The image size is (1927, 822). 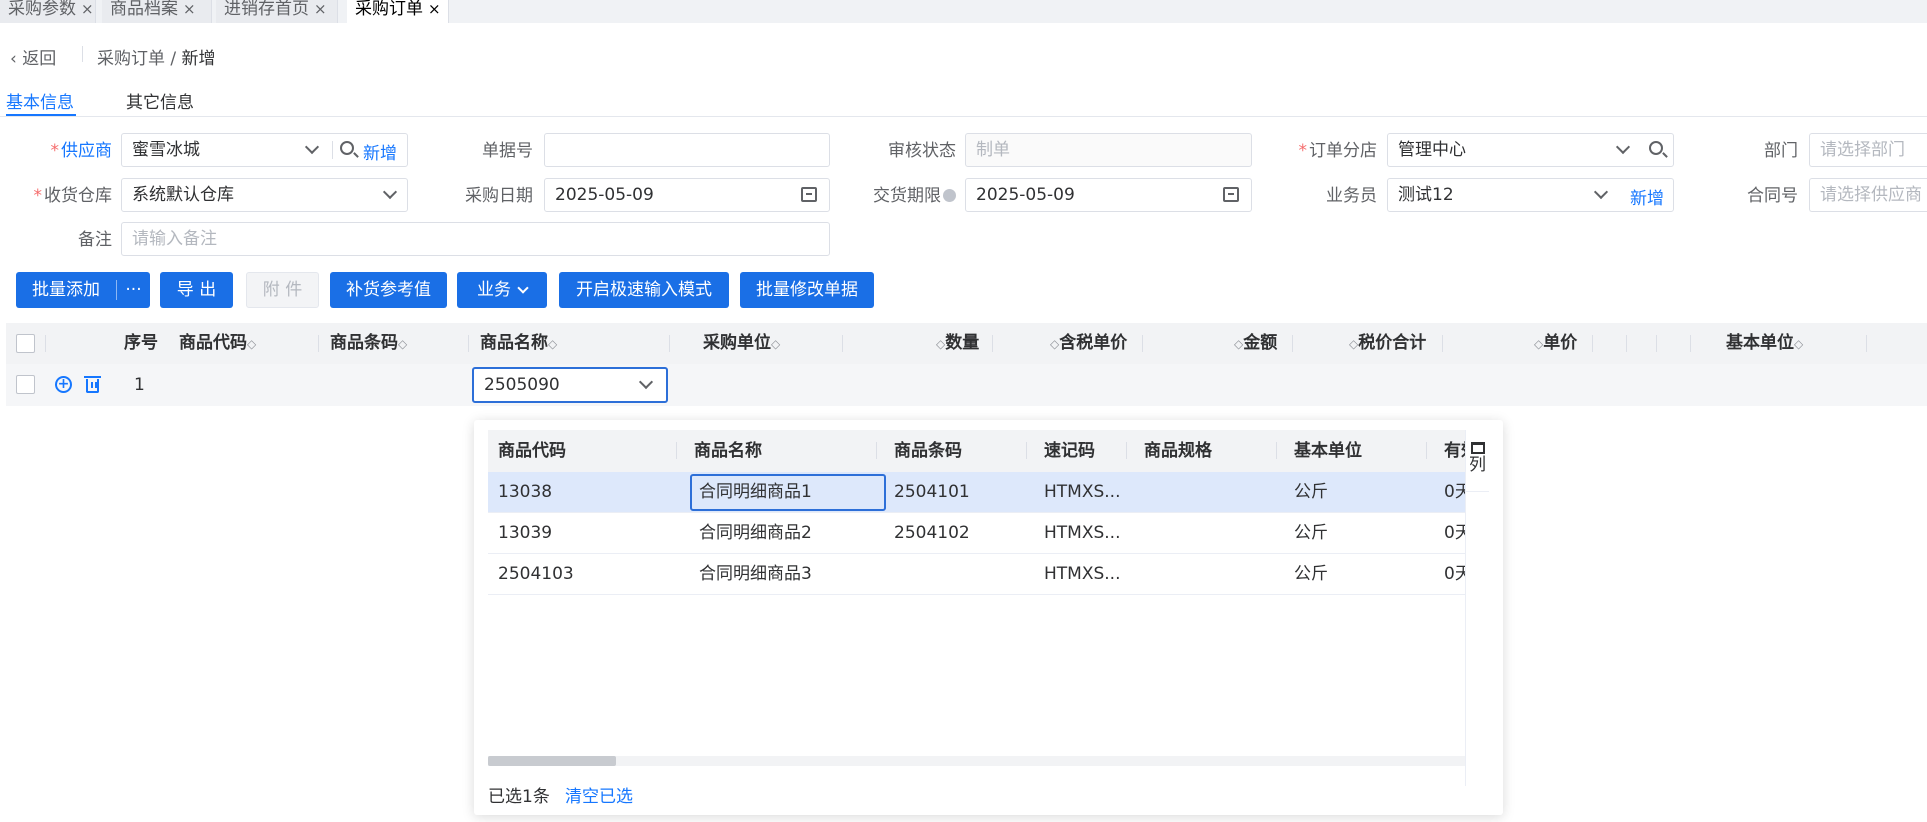 What do you see at coordinates (1868, 195) in the screenshot?
I see `contract-no-select: 请选择供应商` at bounding box center [1868, 195].